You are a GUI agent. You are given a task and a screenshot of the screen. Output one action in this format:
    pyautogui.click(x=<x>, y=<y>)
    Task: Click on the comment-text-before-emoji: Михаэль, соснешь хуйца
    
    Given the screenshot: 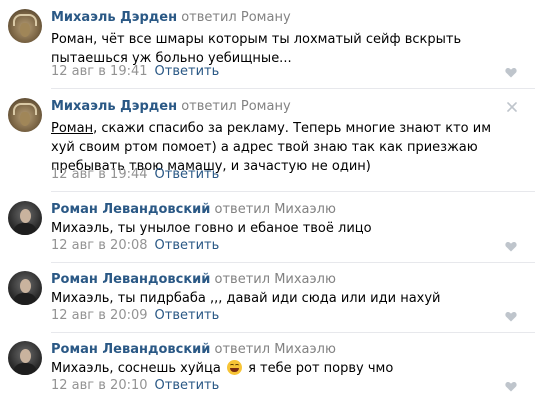 What is the action you would take?
    pyautogui.click(x=136, y=368)
    